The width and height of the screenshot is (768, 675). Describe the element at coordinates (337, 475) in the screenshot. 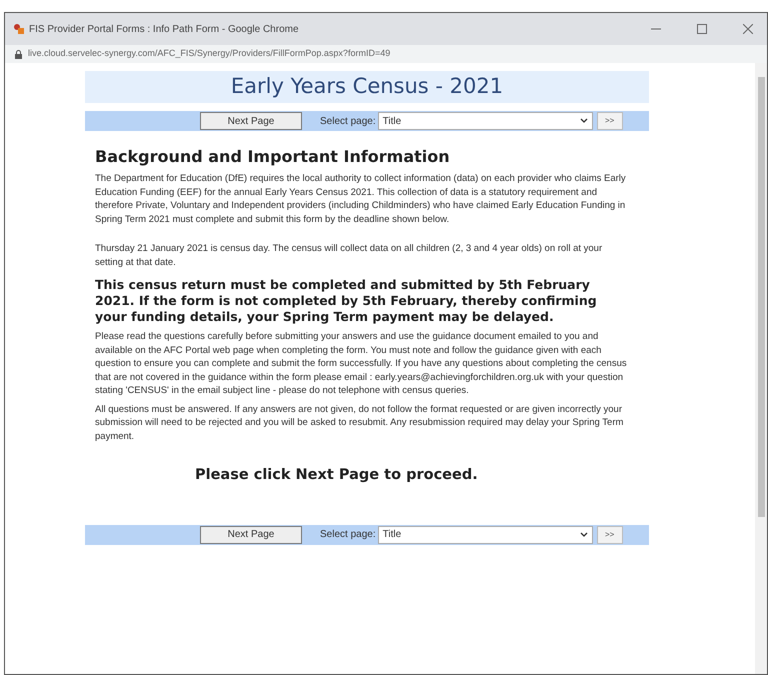

I see `proceed-instruction: Please click Next Page to proceed.` at that location.